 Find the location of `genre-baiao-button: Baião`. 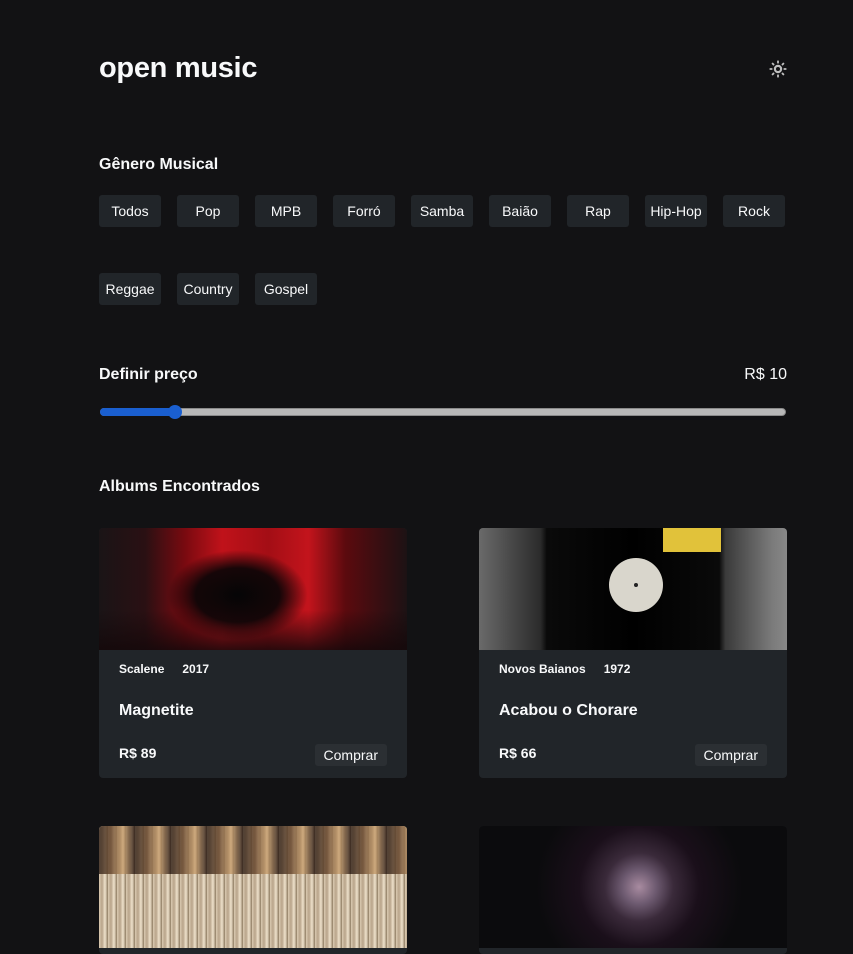

genre-baiao-button: Baião is located at coordinates (520, 211).